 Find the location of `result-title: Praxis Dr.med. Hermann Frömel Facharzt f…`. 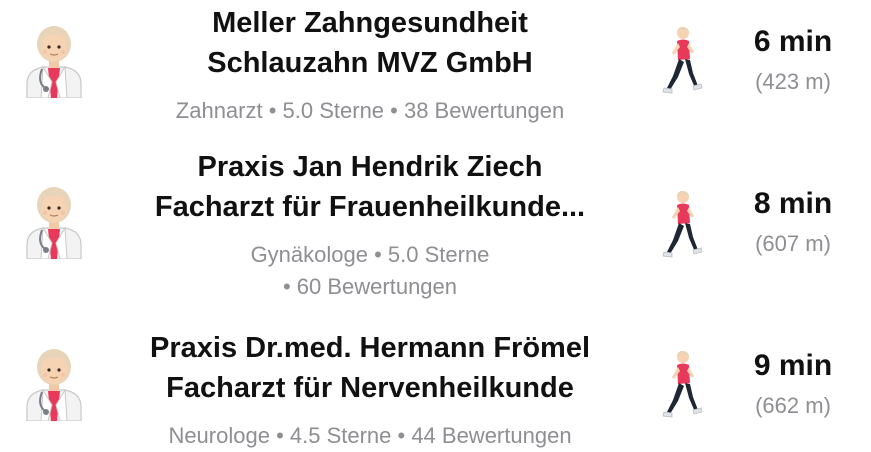

result-title: Praxis Dr.med. Hermann Frömel Facharzt f… is located at coordinates (370, 368).